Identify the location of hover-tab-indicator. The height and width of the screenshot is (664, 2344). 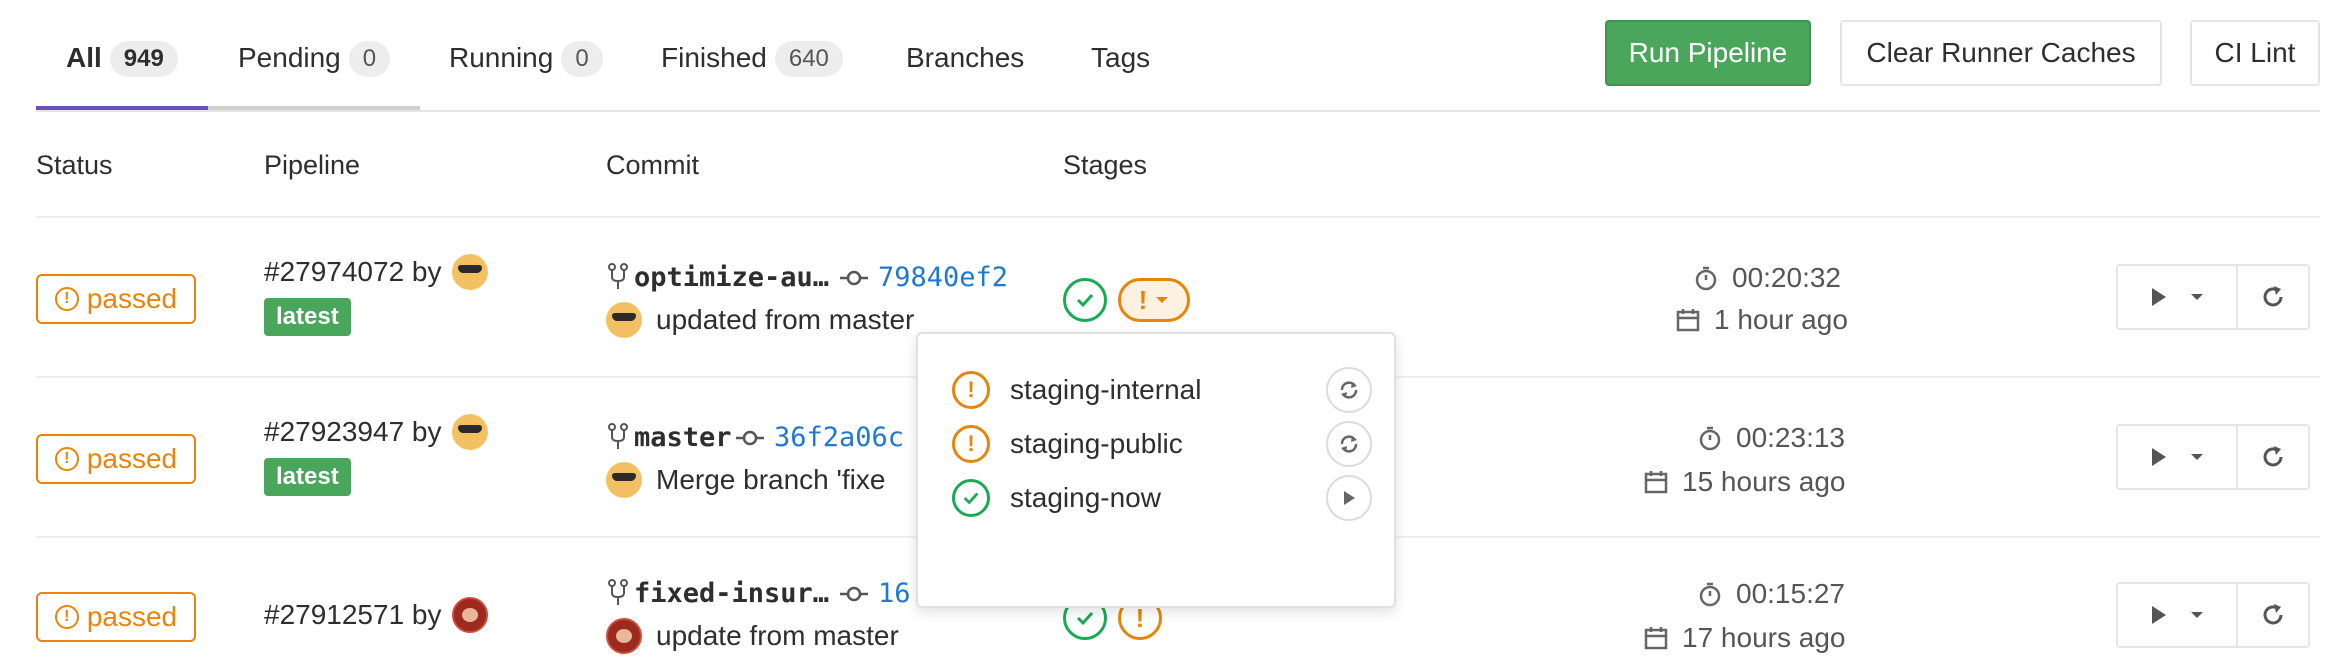
(314, 108).